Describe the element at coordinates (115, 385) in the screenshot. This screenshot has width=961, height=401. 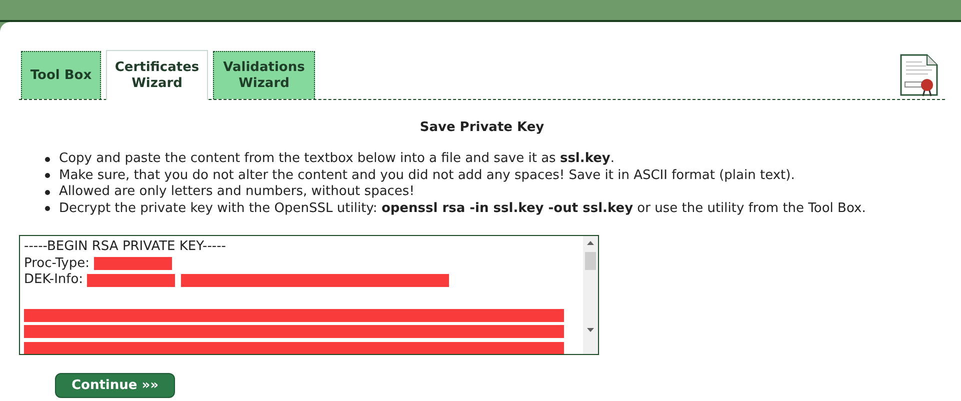
I see `continue-button: Continue »»` at that location.